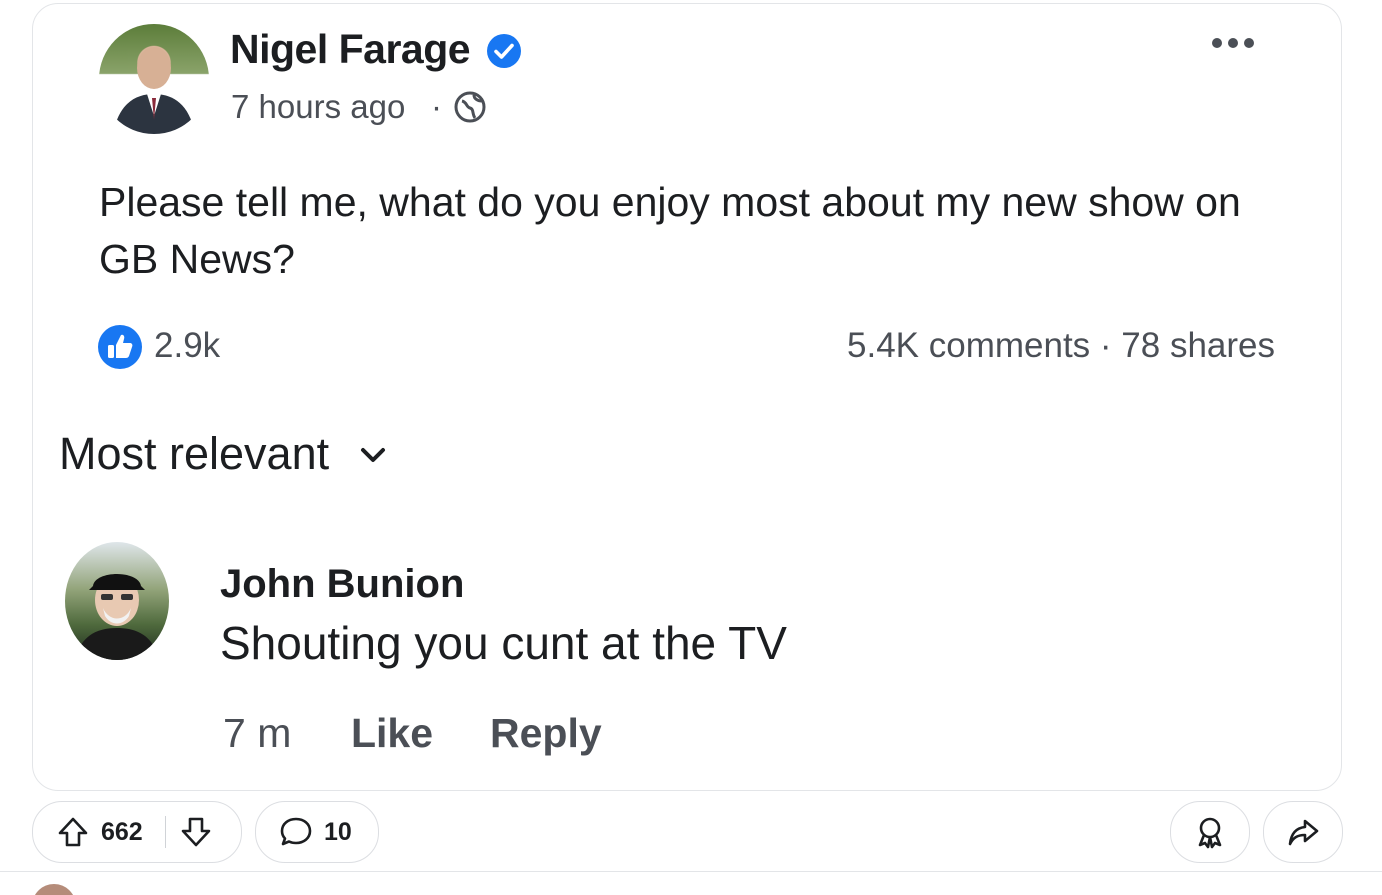 This screenshot has width=1382, height=895. What do you see at coordinates (73, 832) in the screenshot?
I see `upvote-arrow-icon` at bounding box center [73, 832].